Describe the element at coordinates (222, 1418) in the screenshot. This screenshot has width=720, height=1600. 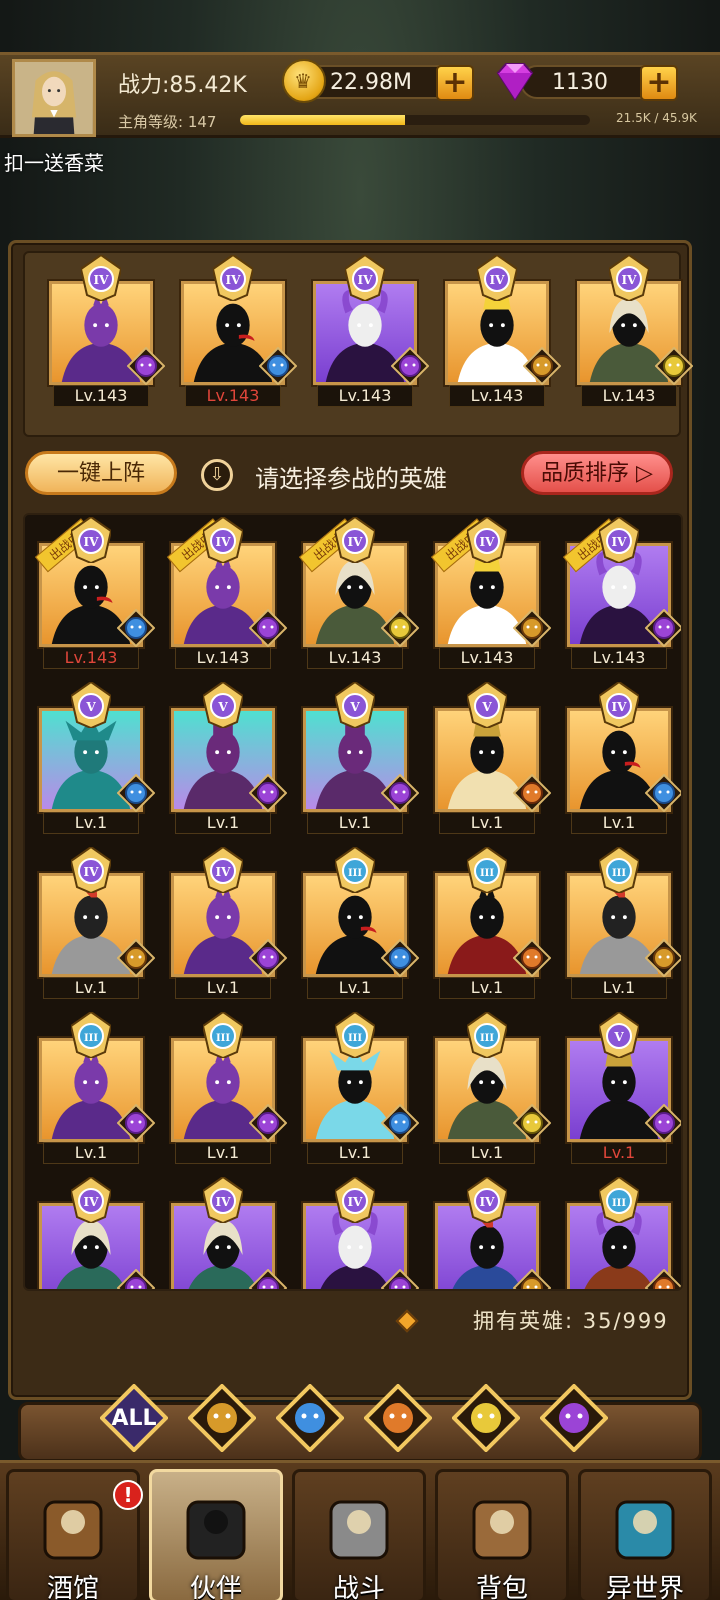
I see `filter-human` at that location.